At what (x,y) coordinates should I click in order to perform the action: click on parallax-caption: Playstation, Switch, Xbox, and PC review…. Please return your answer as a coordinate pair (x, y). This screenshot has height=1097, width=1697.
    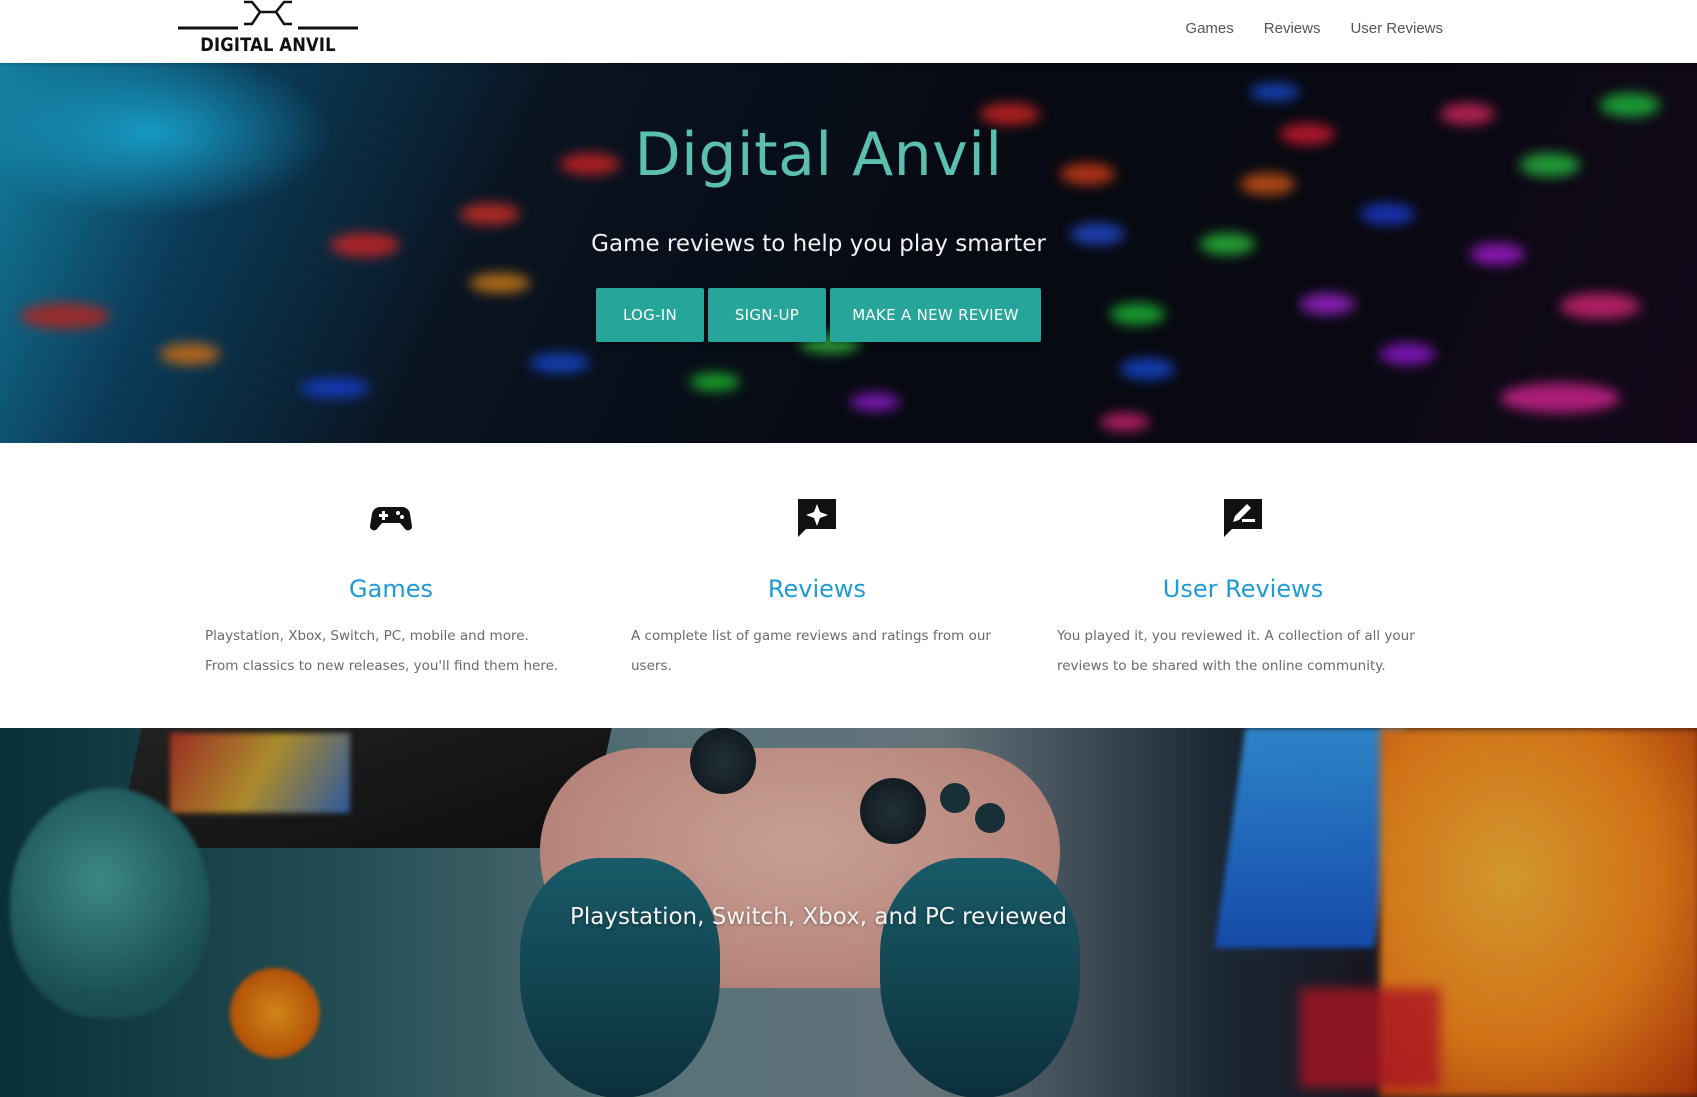
    Looking at the image, I should click on (818, 917).